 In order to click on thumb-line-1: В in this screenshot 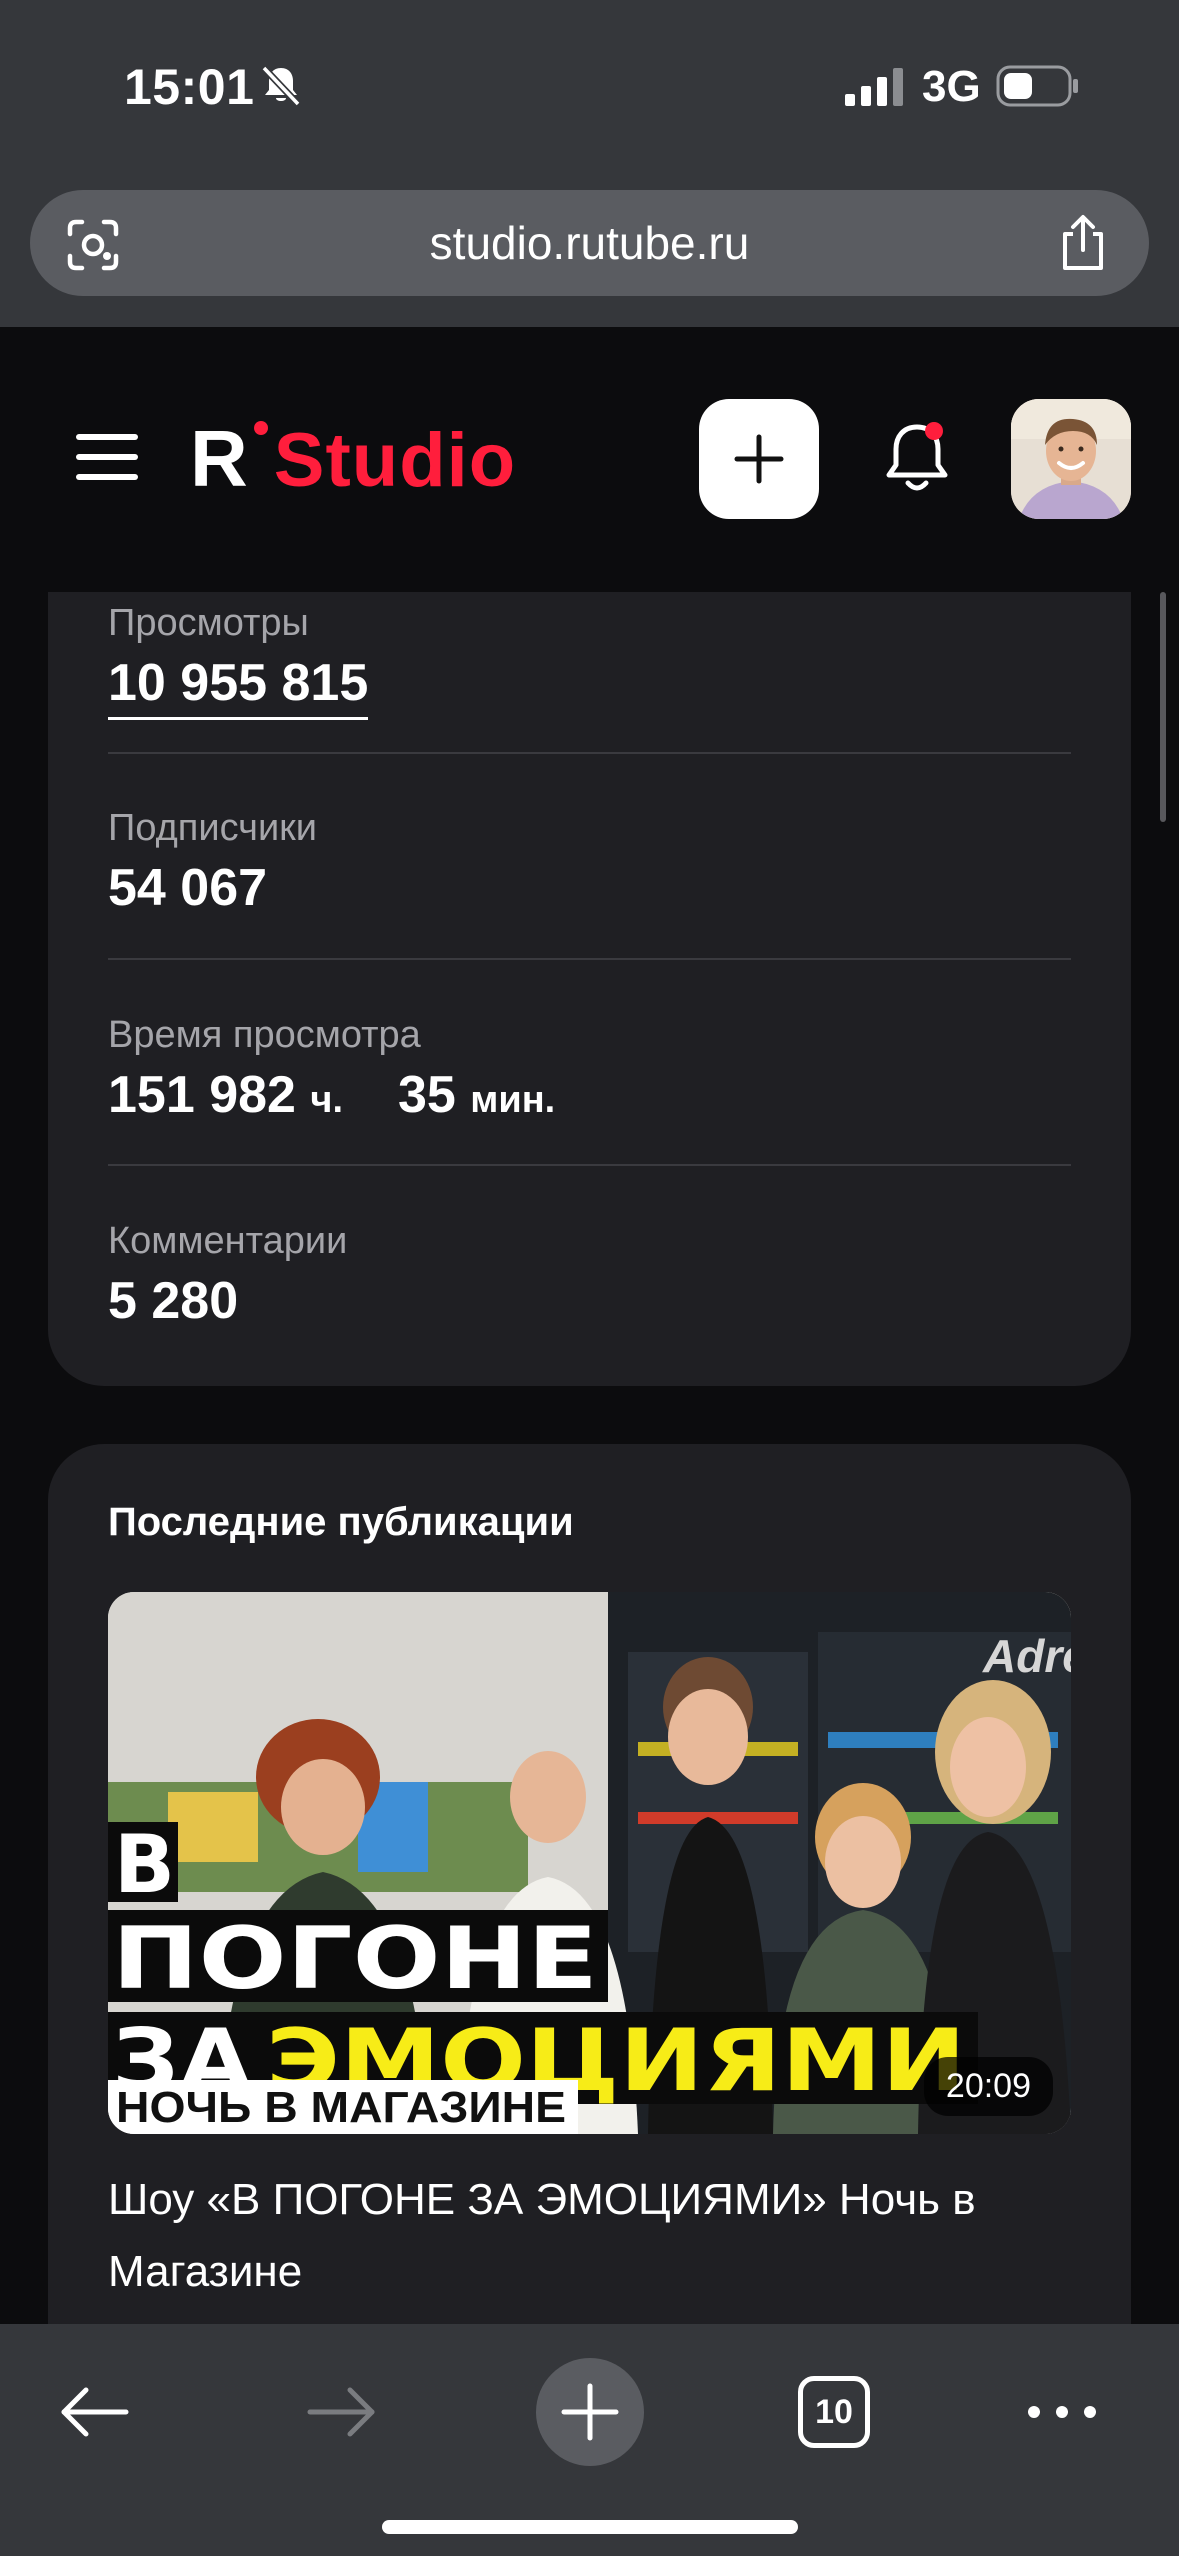, I will do `click(144, 1864)`.